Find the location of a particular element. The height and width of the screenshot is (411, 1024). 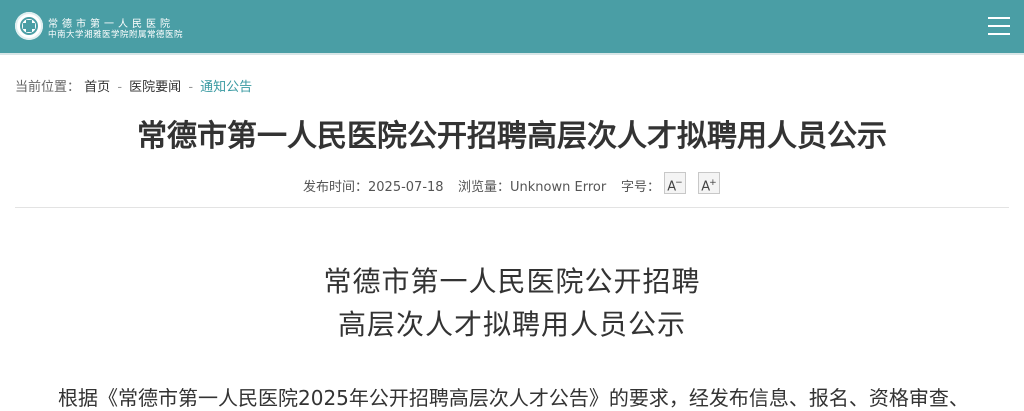

article-subtitle-line1: 常德市第一人民医院公开招聘 is located at coordinates (512, 281).